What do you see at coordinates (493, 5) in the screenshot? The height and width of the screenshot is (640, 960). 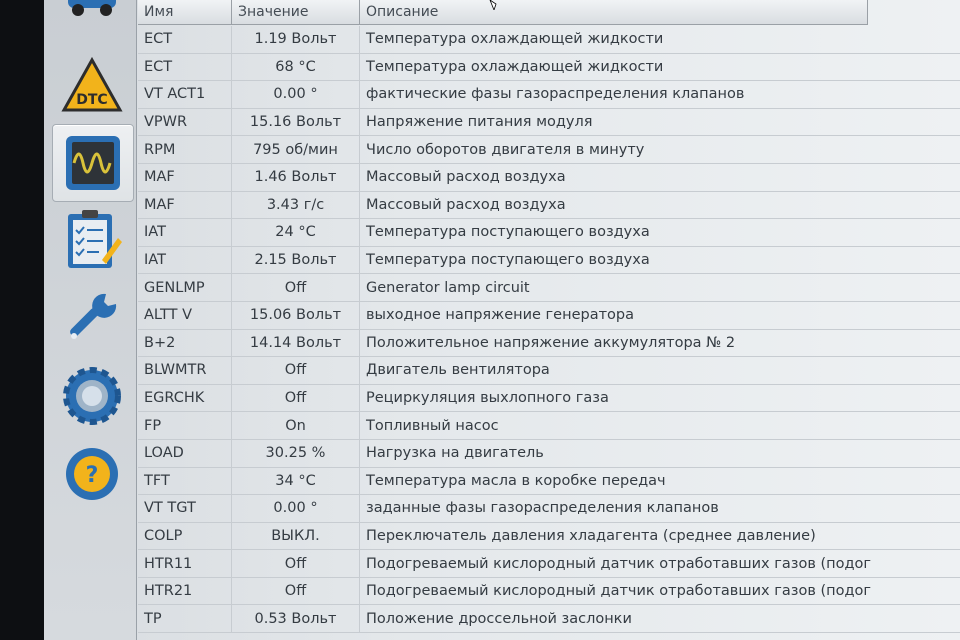 I see `mouse-cursor-icon` at bounding box center [493, 5].